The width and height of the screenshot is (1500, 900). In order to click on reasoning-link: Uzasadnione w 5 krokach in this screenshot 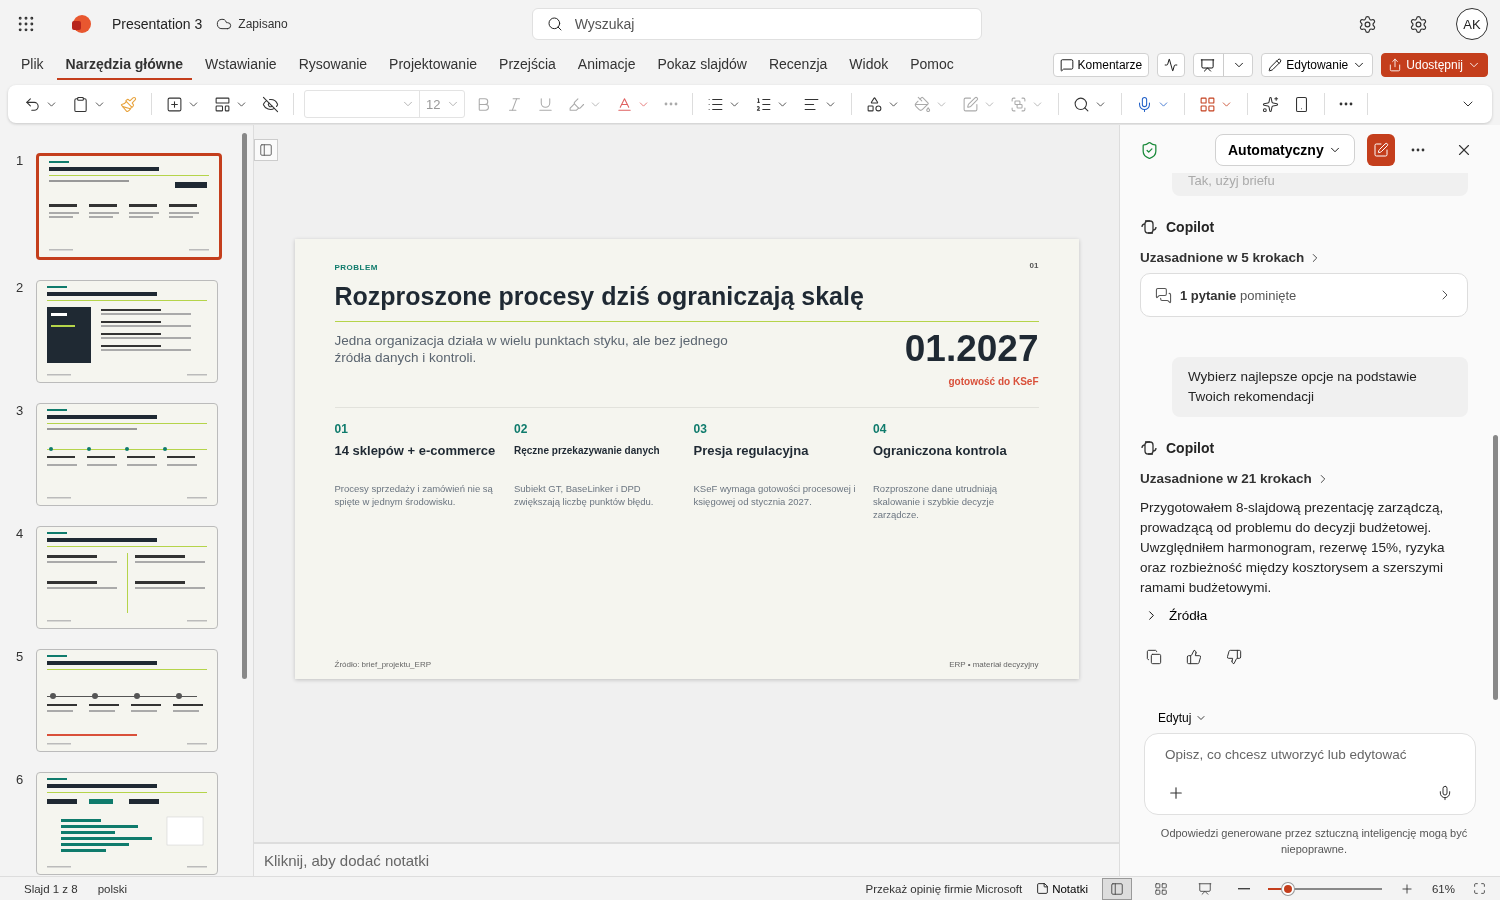, I will do `click(1304, 257)`.